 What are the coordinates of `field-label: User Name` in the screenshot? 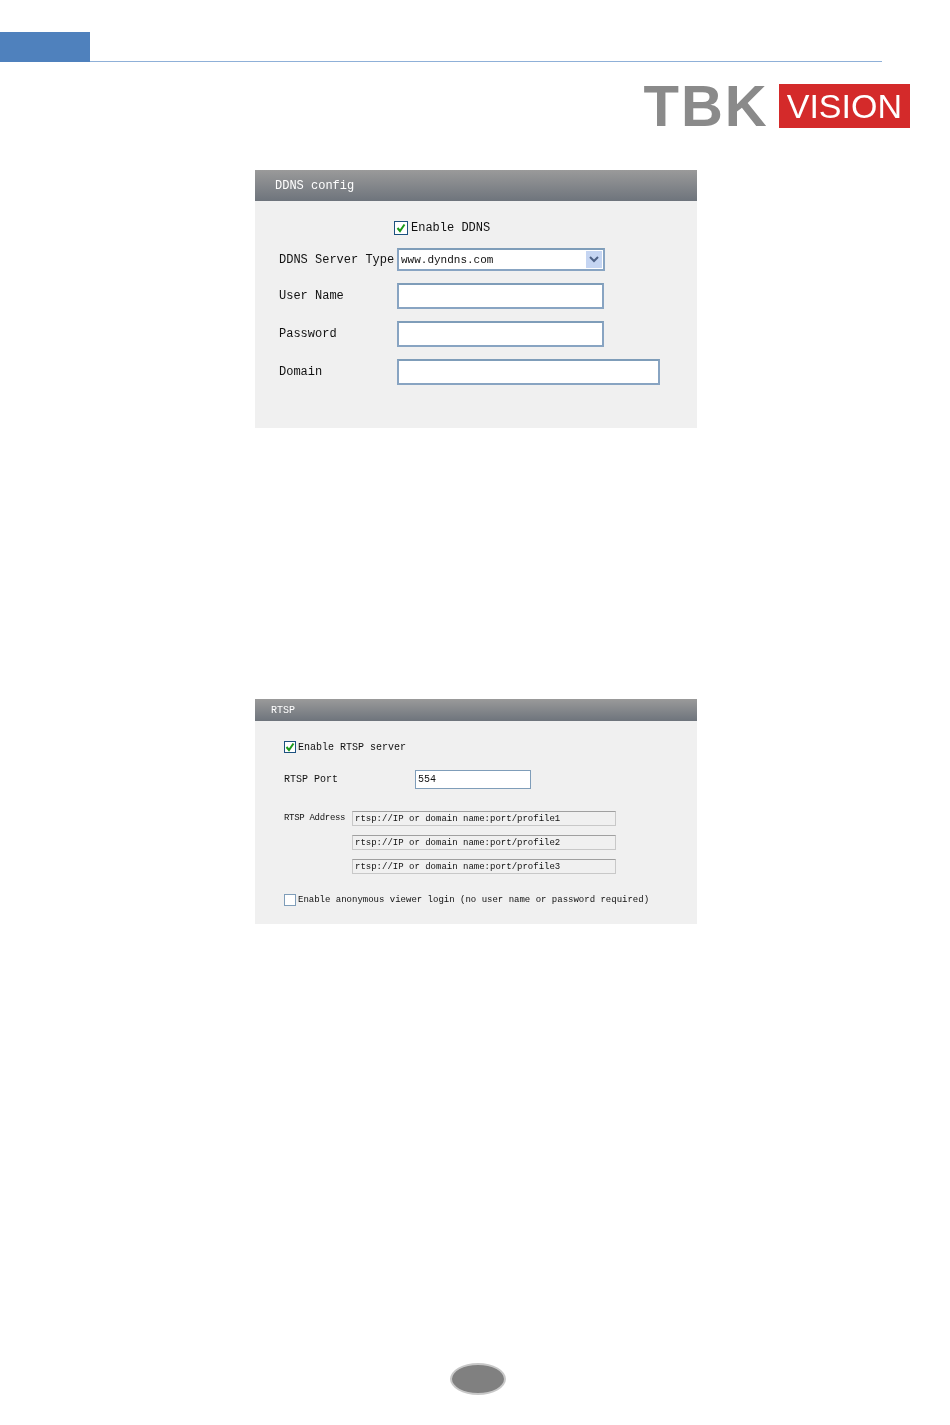 It's located at (312, 296).